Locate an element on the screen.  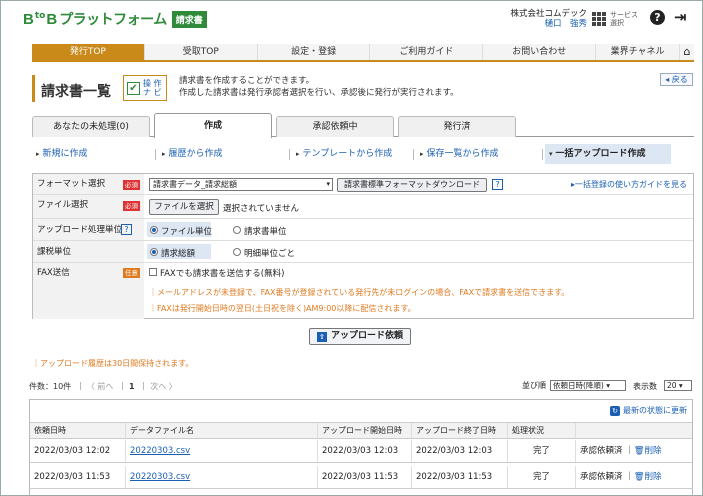
table-header: 依頼日時 データファイル名 アップロード開始日時 アップロード終了日時 処理状況 is located at coordinates (361, 430).